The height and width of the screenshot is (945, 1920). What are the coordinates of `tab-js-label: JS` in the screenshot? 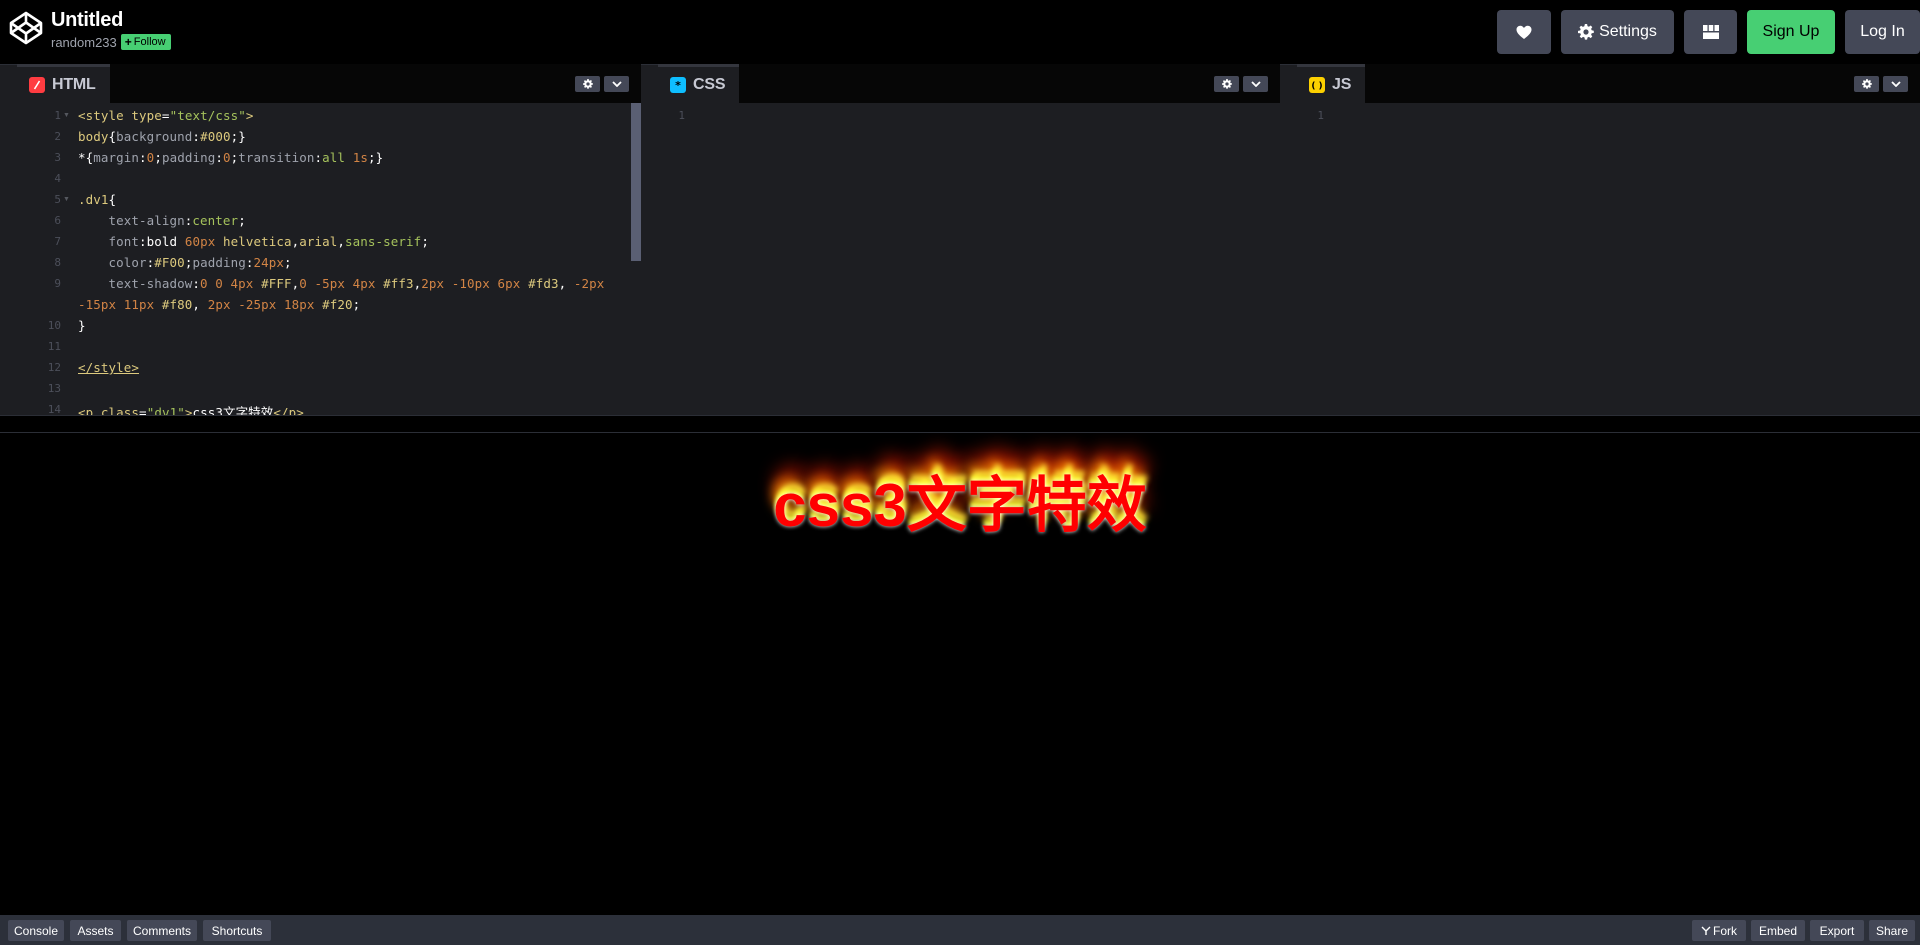 It's located at (1342, 84).